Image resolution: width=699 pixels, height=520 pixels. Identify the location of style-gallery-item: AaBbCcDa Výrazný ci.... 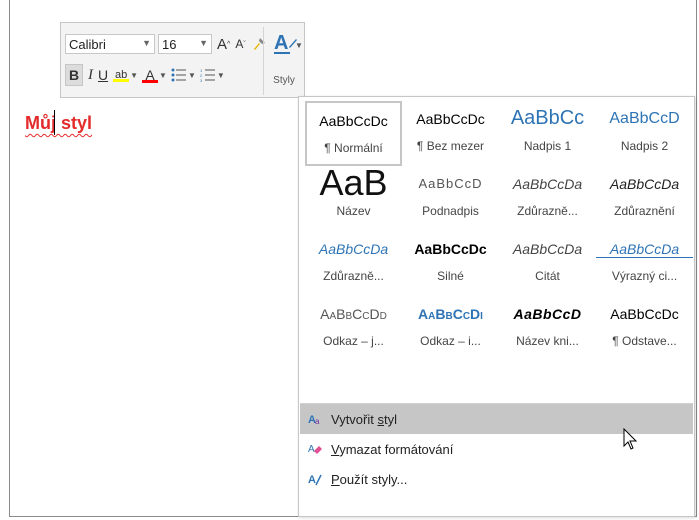
(644, 263).